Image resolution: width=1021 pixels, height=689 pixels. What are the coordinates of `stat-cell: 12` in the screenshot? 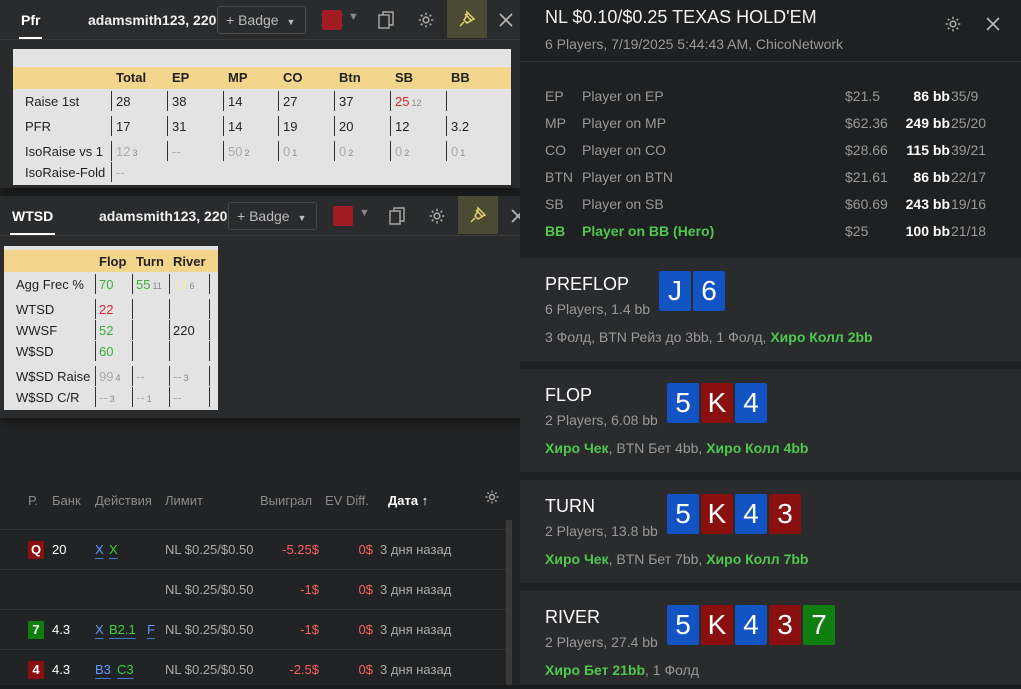 It's located at (402, 126).